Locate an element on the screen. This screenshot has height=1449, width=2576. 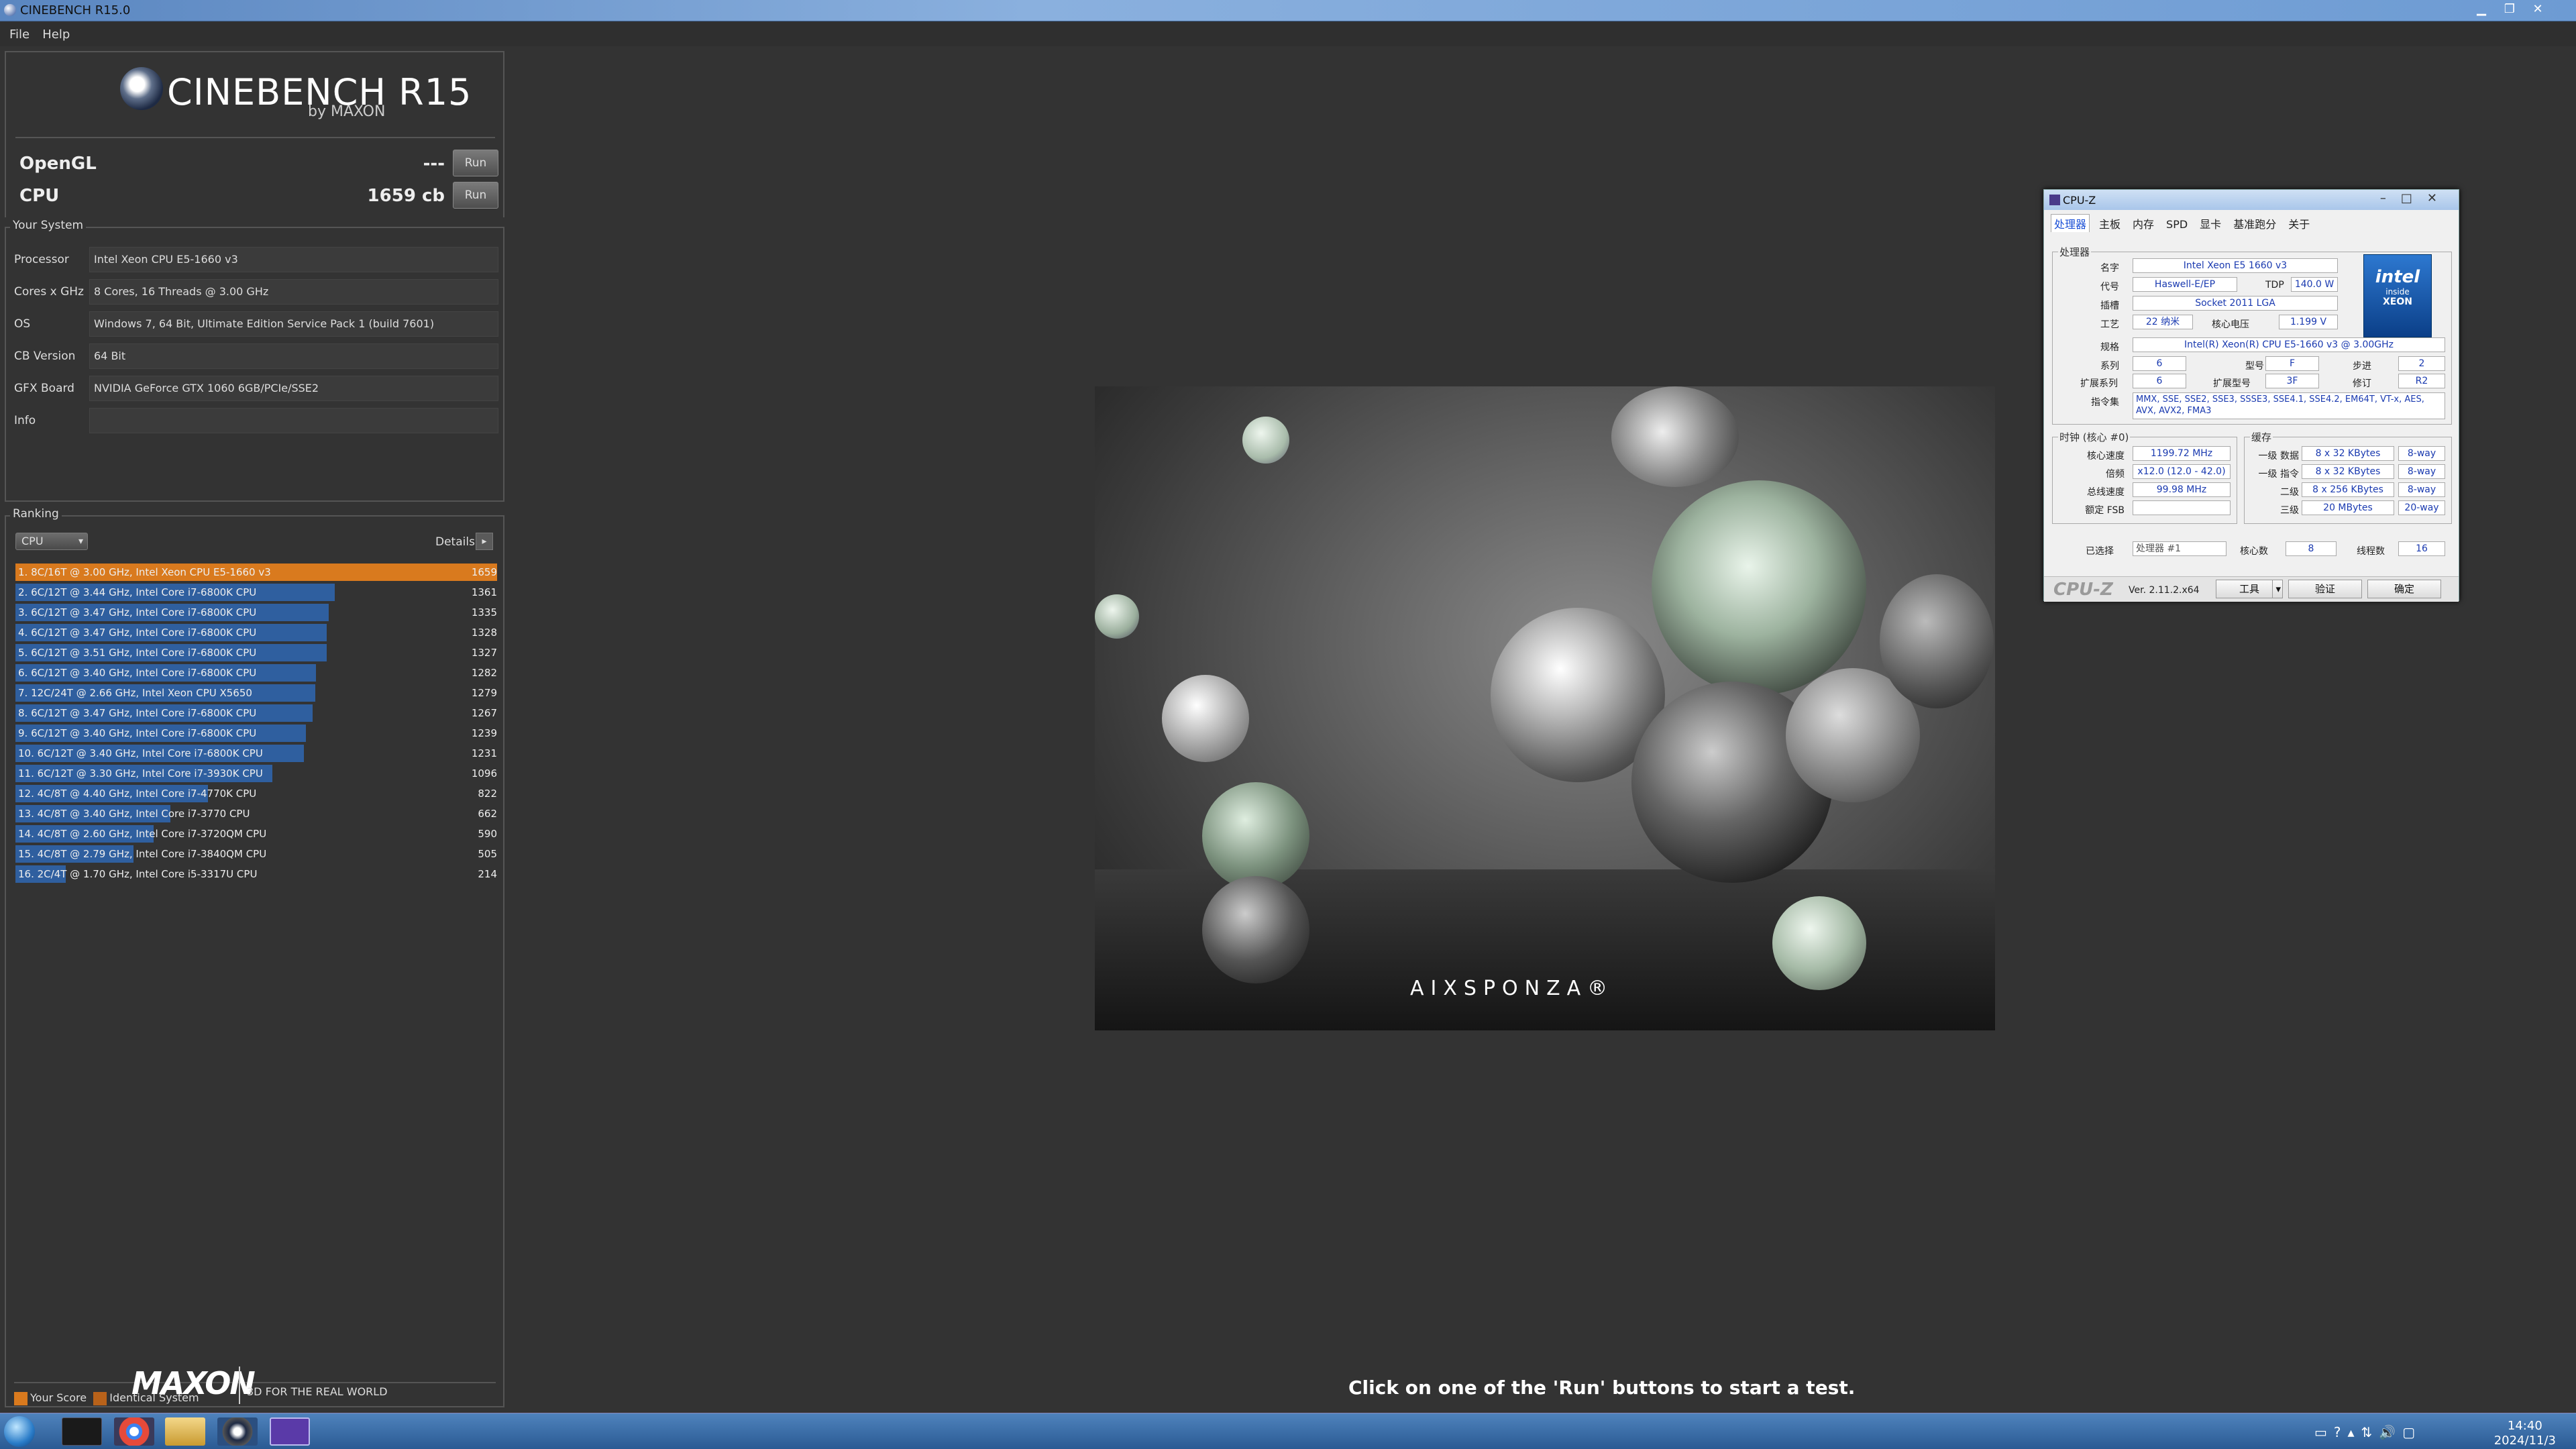
ranking-score: 505 is located at coordinates (487, 854).